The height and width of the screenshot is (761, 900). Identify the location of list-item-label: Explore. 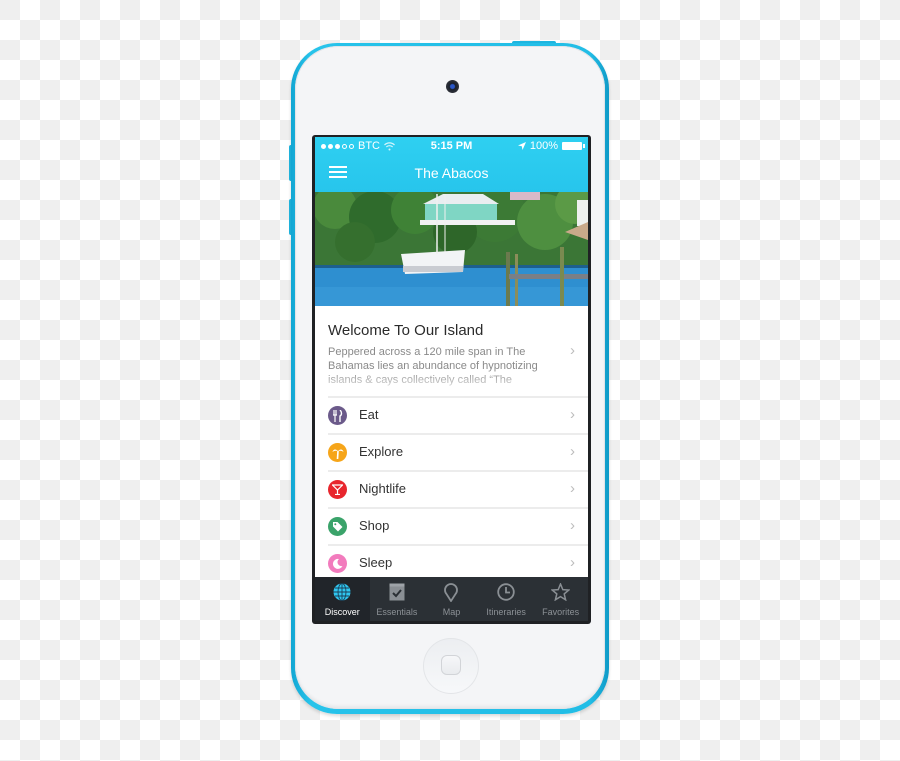
(381, 451).